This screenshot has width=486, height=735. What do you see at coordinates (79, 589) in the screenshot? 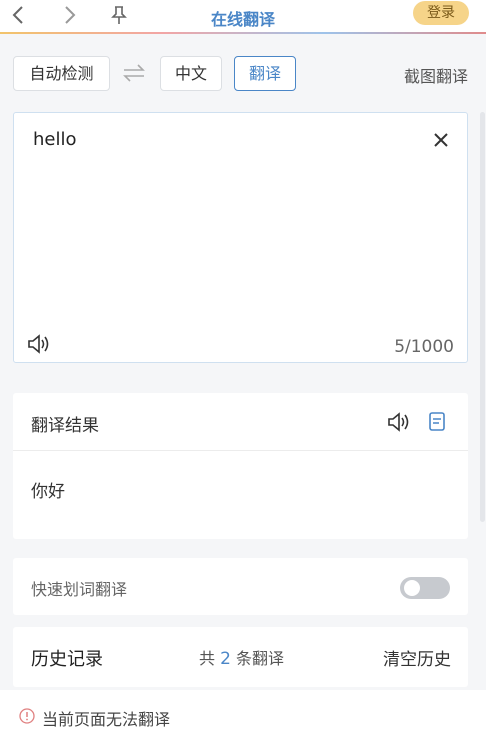
I see `quick-translate-label: 快速划词翻译` at bounding box center [79, 589].